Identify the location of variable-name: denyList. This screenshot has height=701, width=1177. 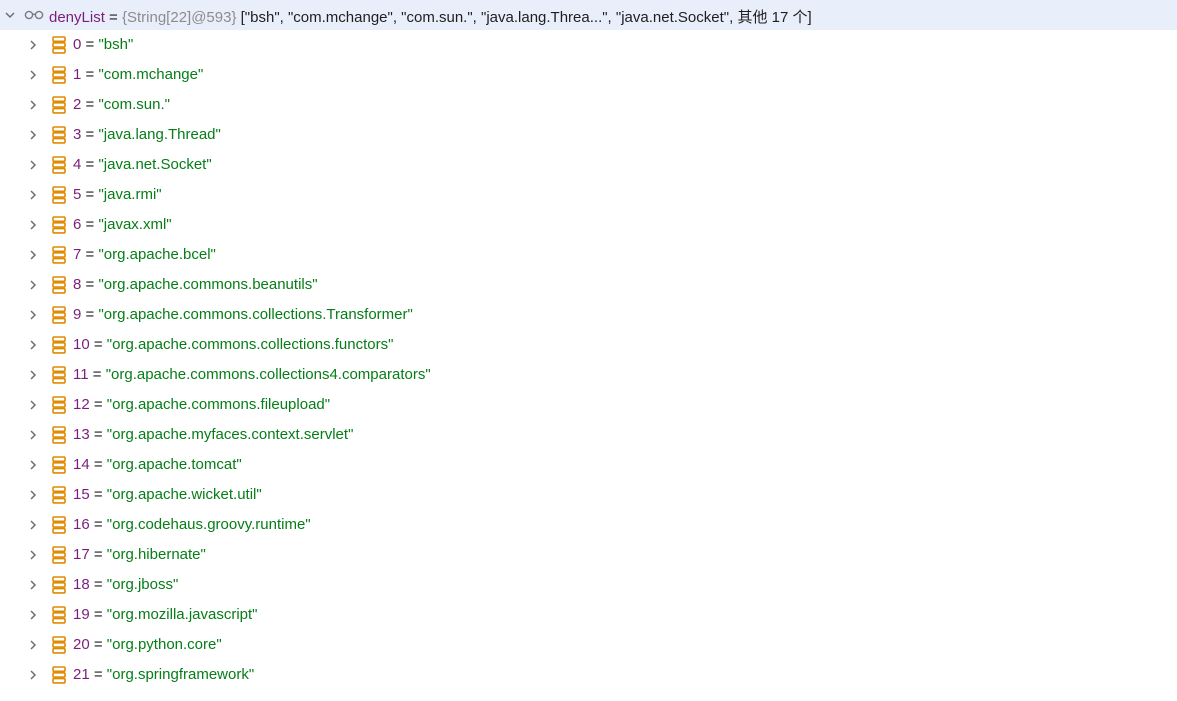
(77, 17).